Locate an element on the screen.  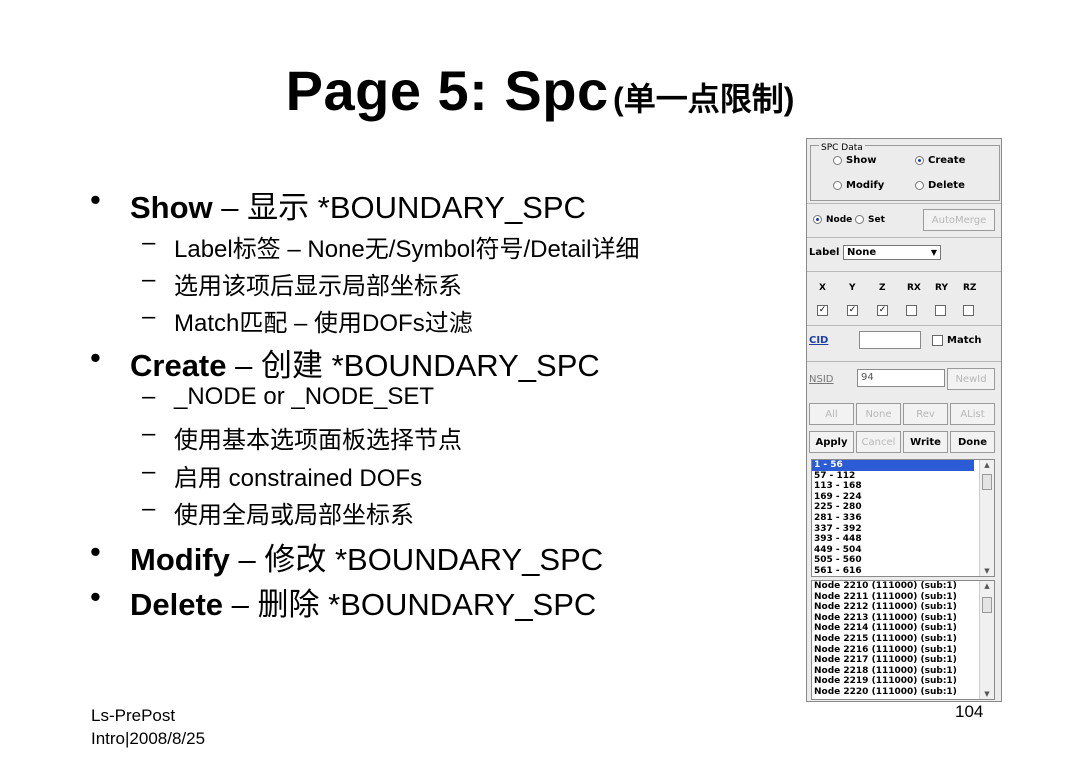
range-list-scrollbar: ▲ ▼ is located at coordinates (986, 518).